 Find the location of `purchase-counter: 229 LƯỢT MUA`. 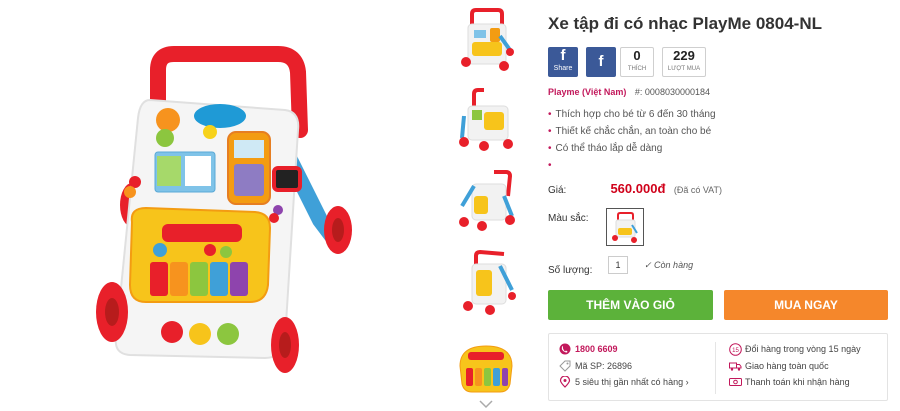

purchase-counter: 229 LƯỢT MUA is located at coordinates (684, 62).